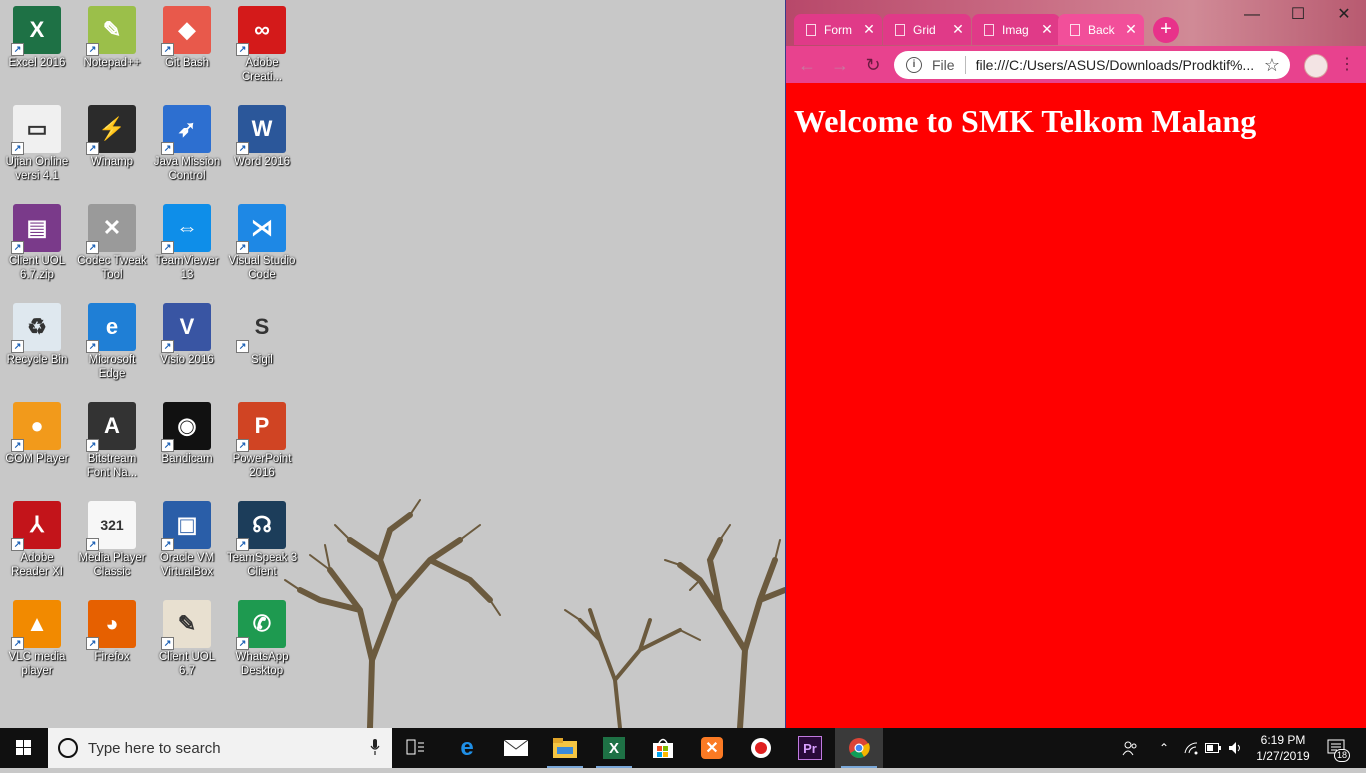 This screenshot has height=773, width=1366. I want to click on taskbar-file-explorer, so click(565, 748).